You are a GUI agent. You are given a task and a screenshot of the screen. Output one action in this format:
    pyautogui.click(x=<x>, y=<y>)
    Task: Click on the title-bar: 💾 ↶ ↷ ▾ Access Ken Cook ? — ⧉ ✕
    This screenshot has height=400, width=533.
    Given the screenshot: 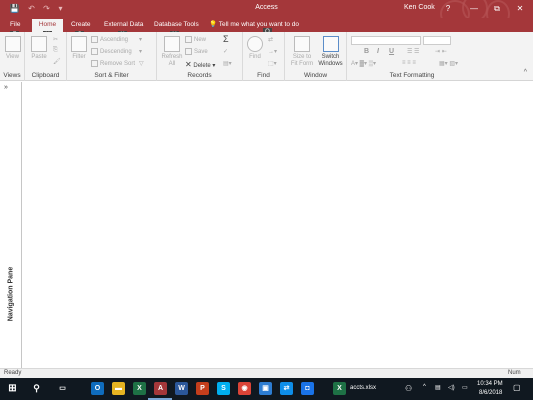 What is the action you would take?
    pyautogui.click(x=266, y=14)
    